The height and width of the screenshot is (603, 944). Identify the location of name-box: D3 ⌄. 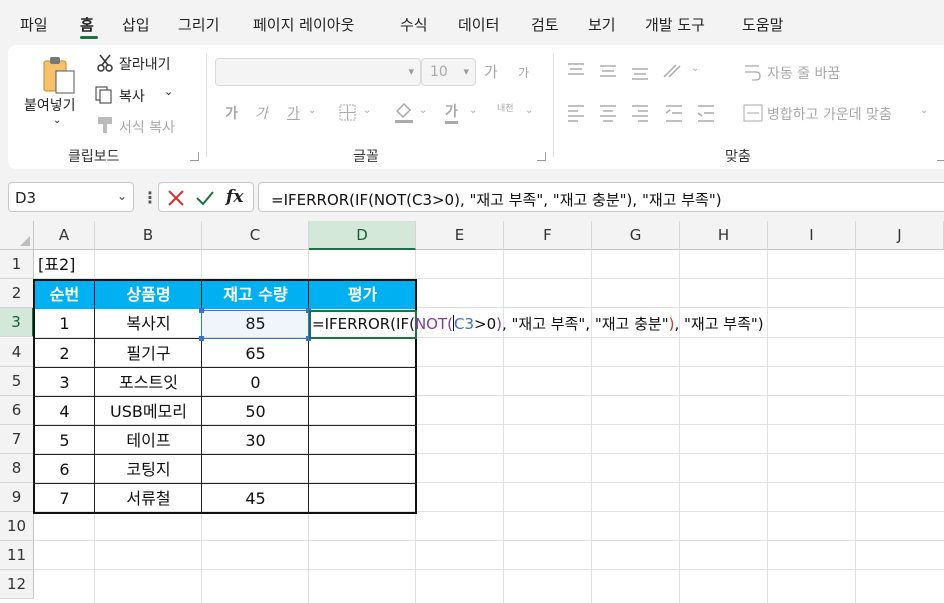
(71, 197).